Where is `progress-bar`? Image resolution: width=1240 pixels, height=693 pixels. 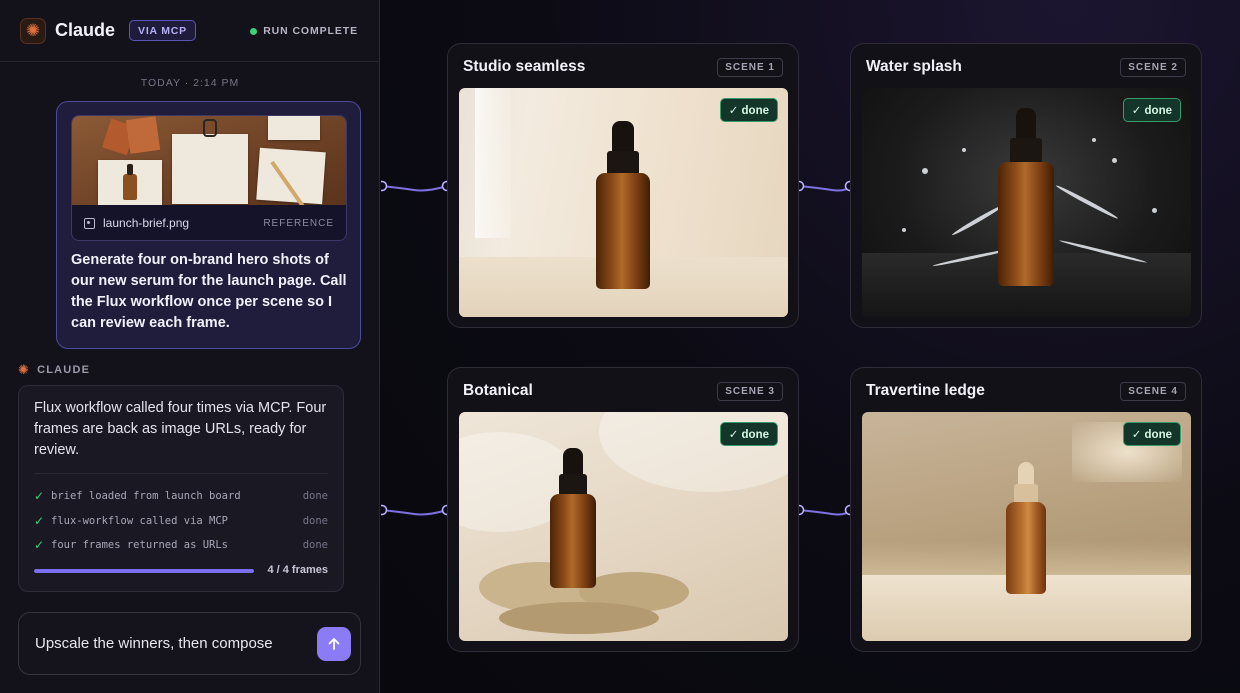
progress-bar is located at coordinates (144, 571).